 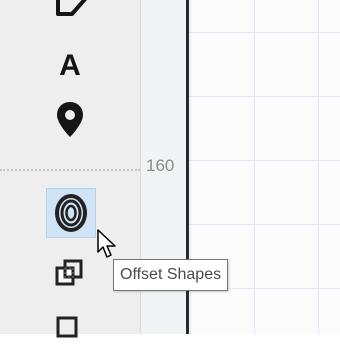 I want to click on polygon-icon, so click(x=71, y=8).